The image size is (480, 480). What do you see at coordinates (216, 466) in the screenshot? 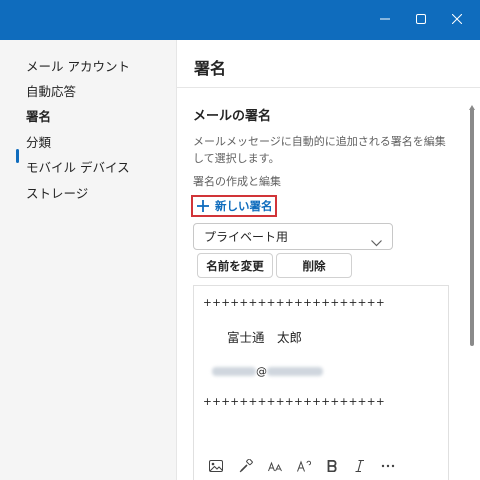
I see `image-icon` at bounding box center [216, 466].